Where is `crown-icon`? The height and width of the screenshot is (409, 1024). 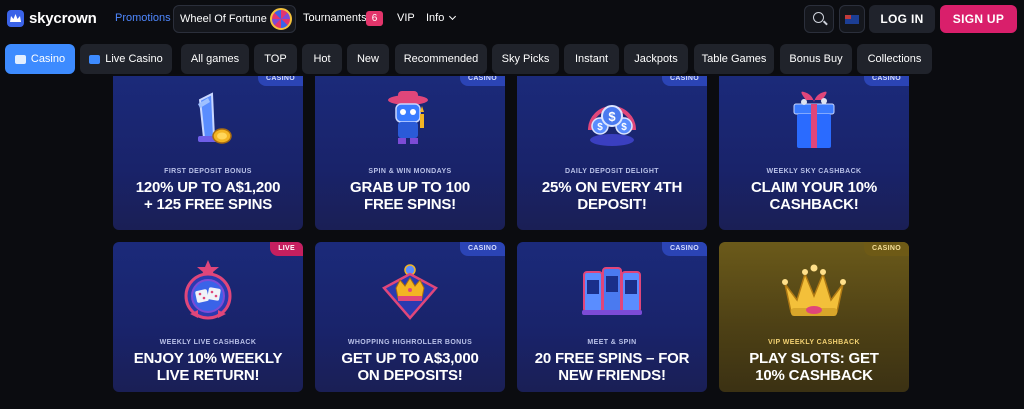
crown-icon is located at coordinates (15, 18).